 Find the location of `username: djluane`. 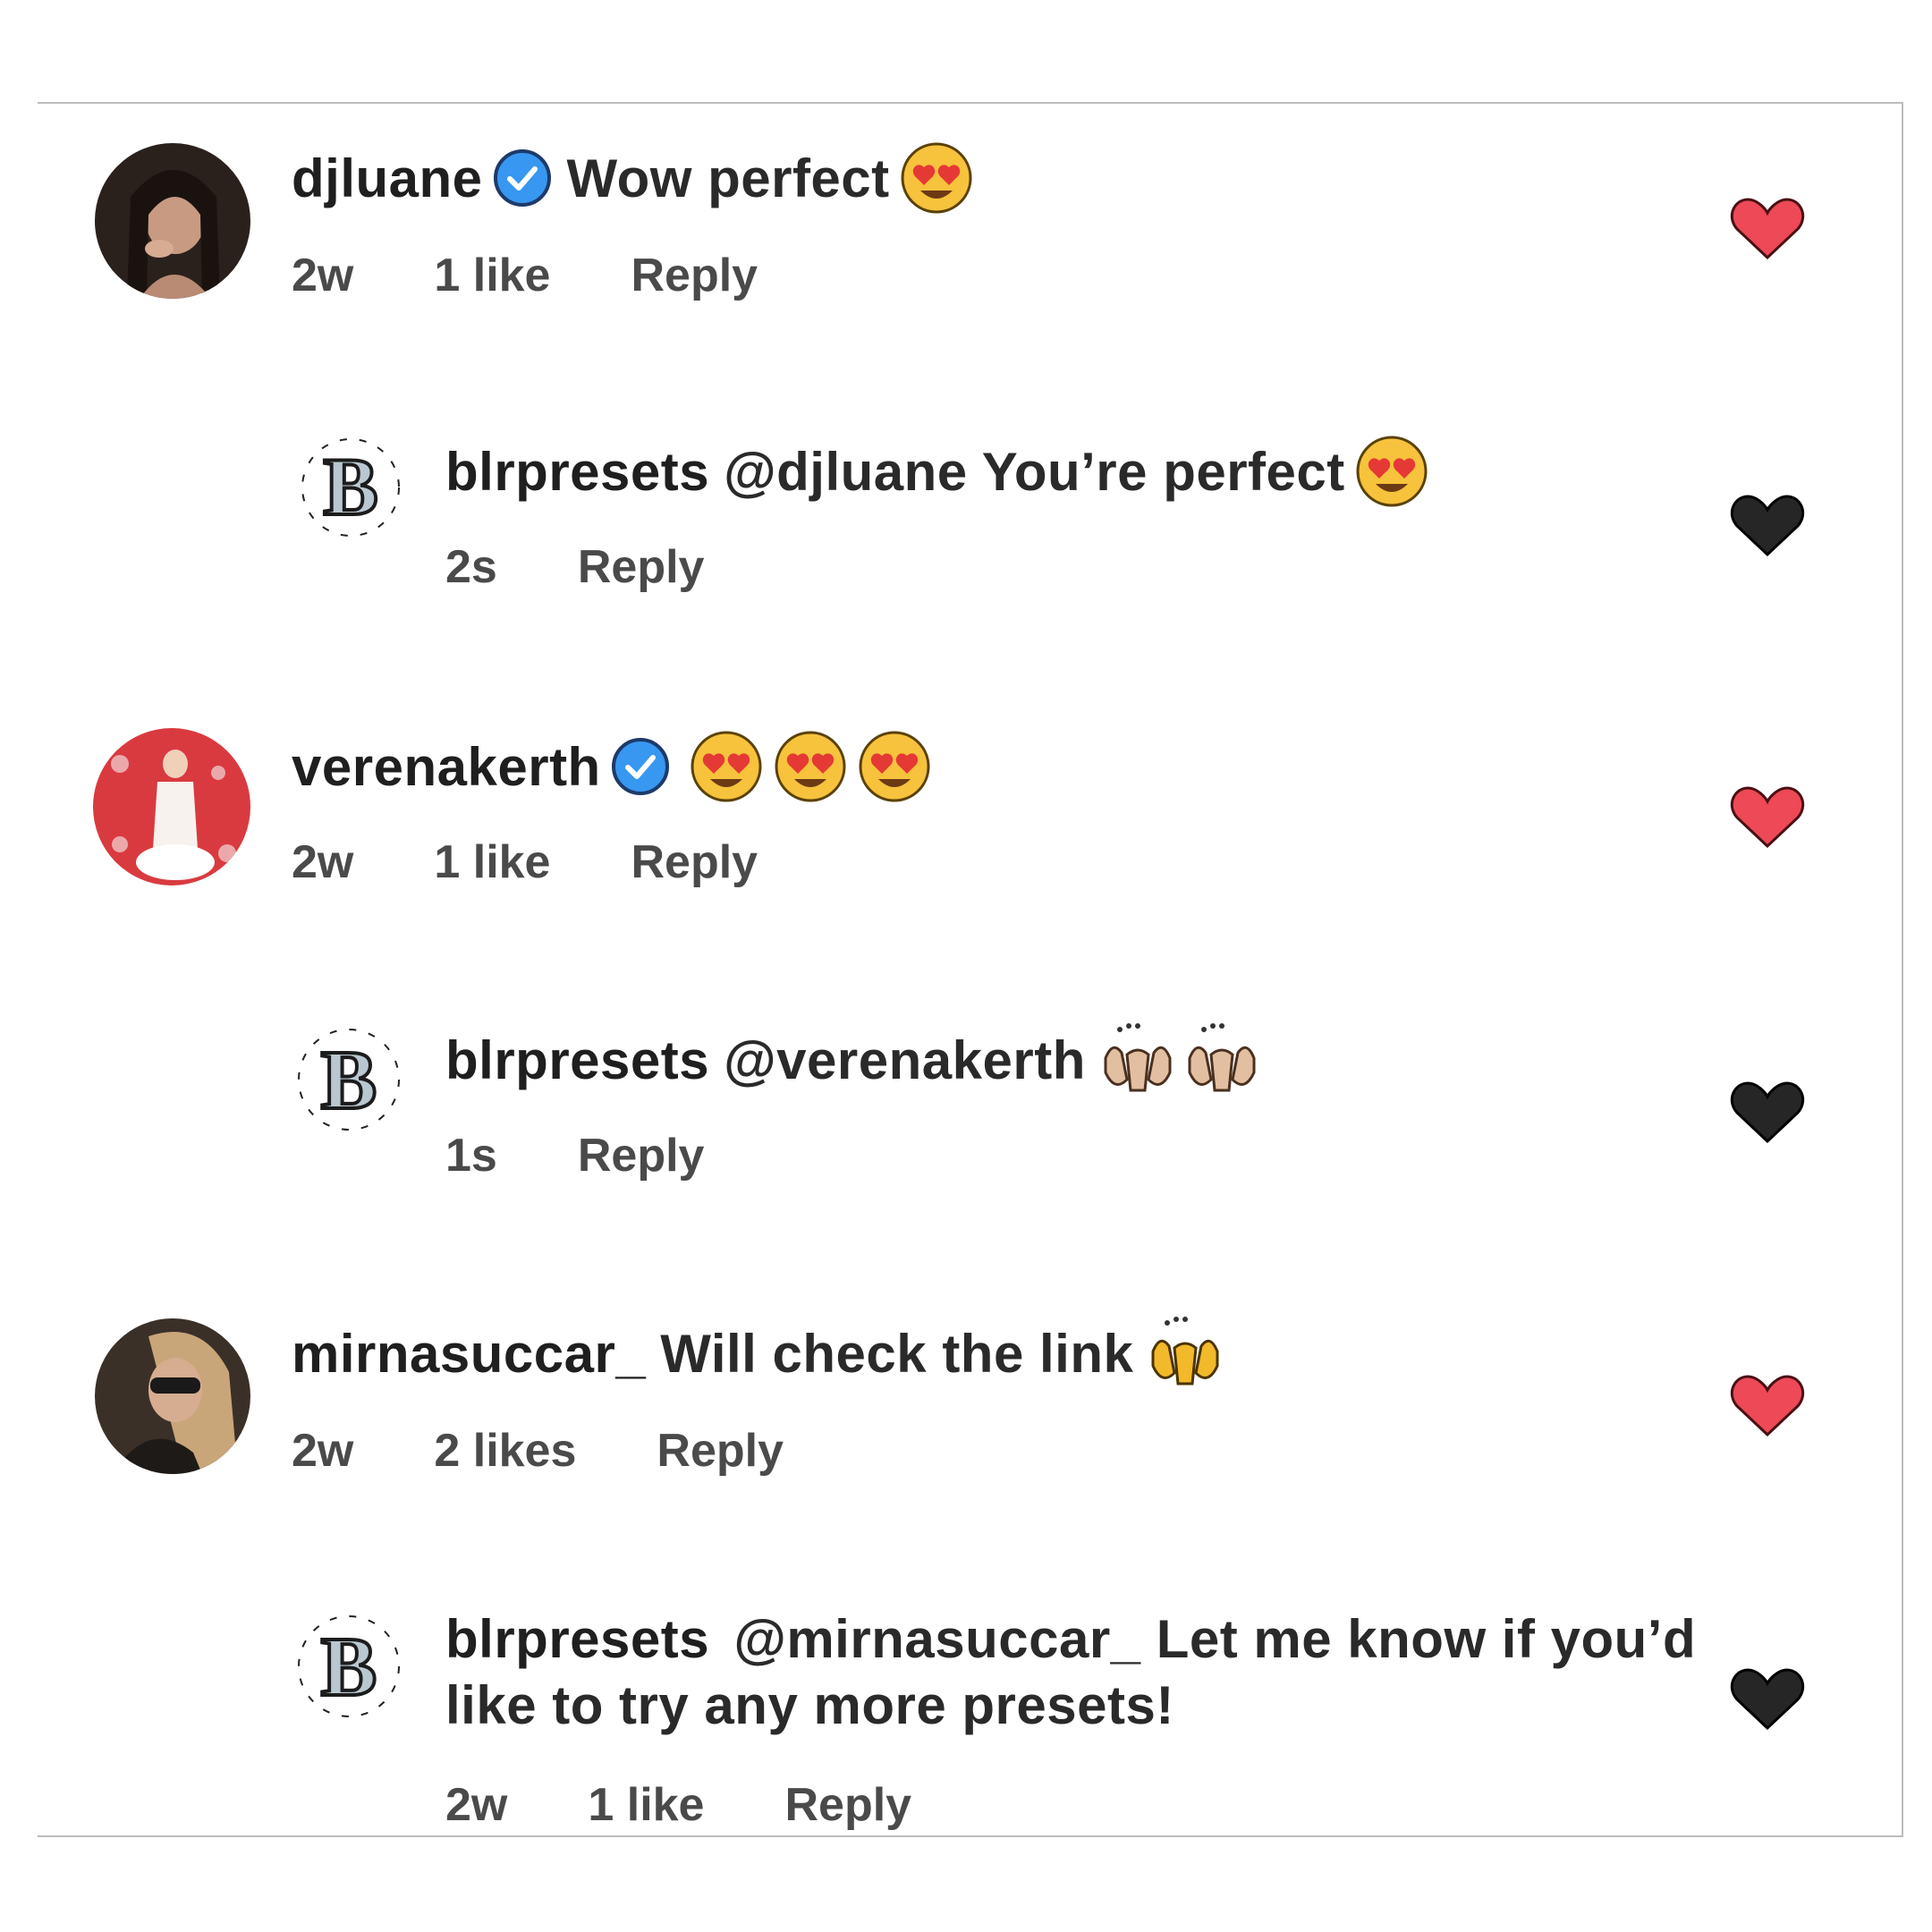

username: djluane is located at coordinates (387, 178).